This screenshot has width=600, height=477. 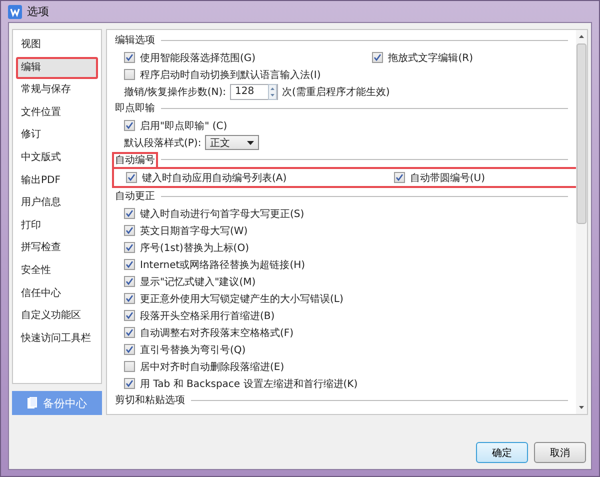 What do you see at coordinates (273, 92) in the screenshot?
I see `spin-arrows-icon` at bounding box center [273, 92].